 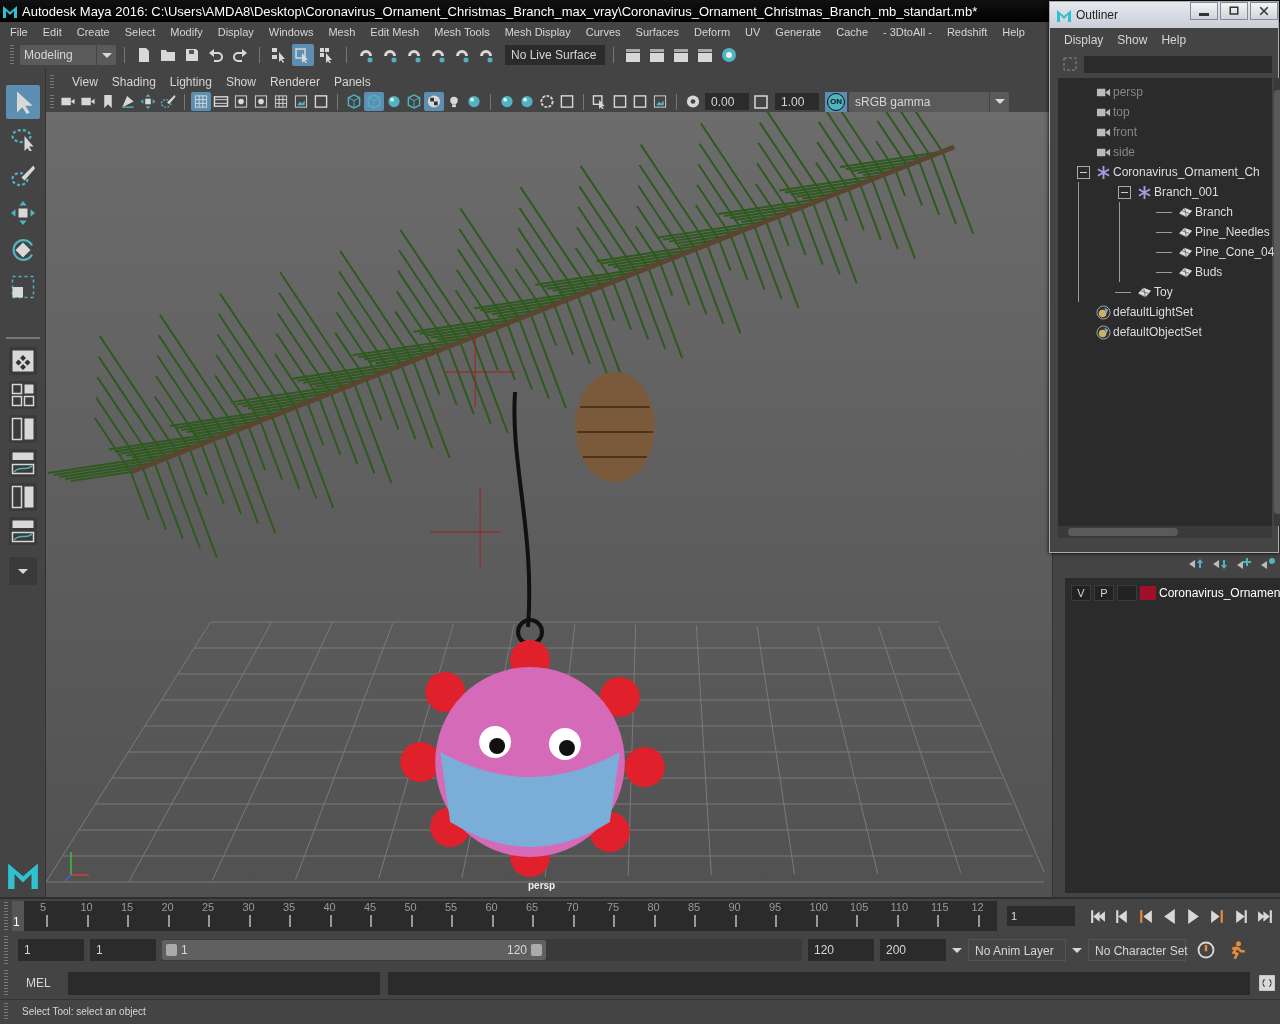 I want to click on horizontal-scrollbar, so click(x=1165, y=532).